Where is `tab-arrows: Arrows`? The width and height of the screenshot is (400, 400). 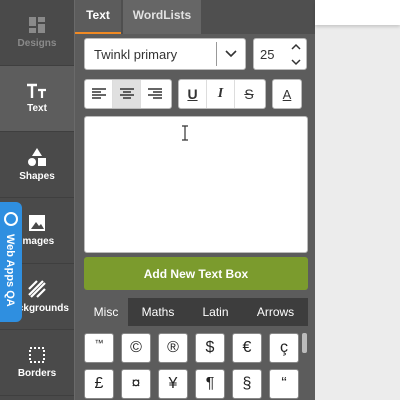 tab-arrows: Arrows is located at coordinates (275, 312).